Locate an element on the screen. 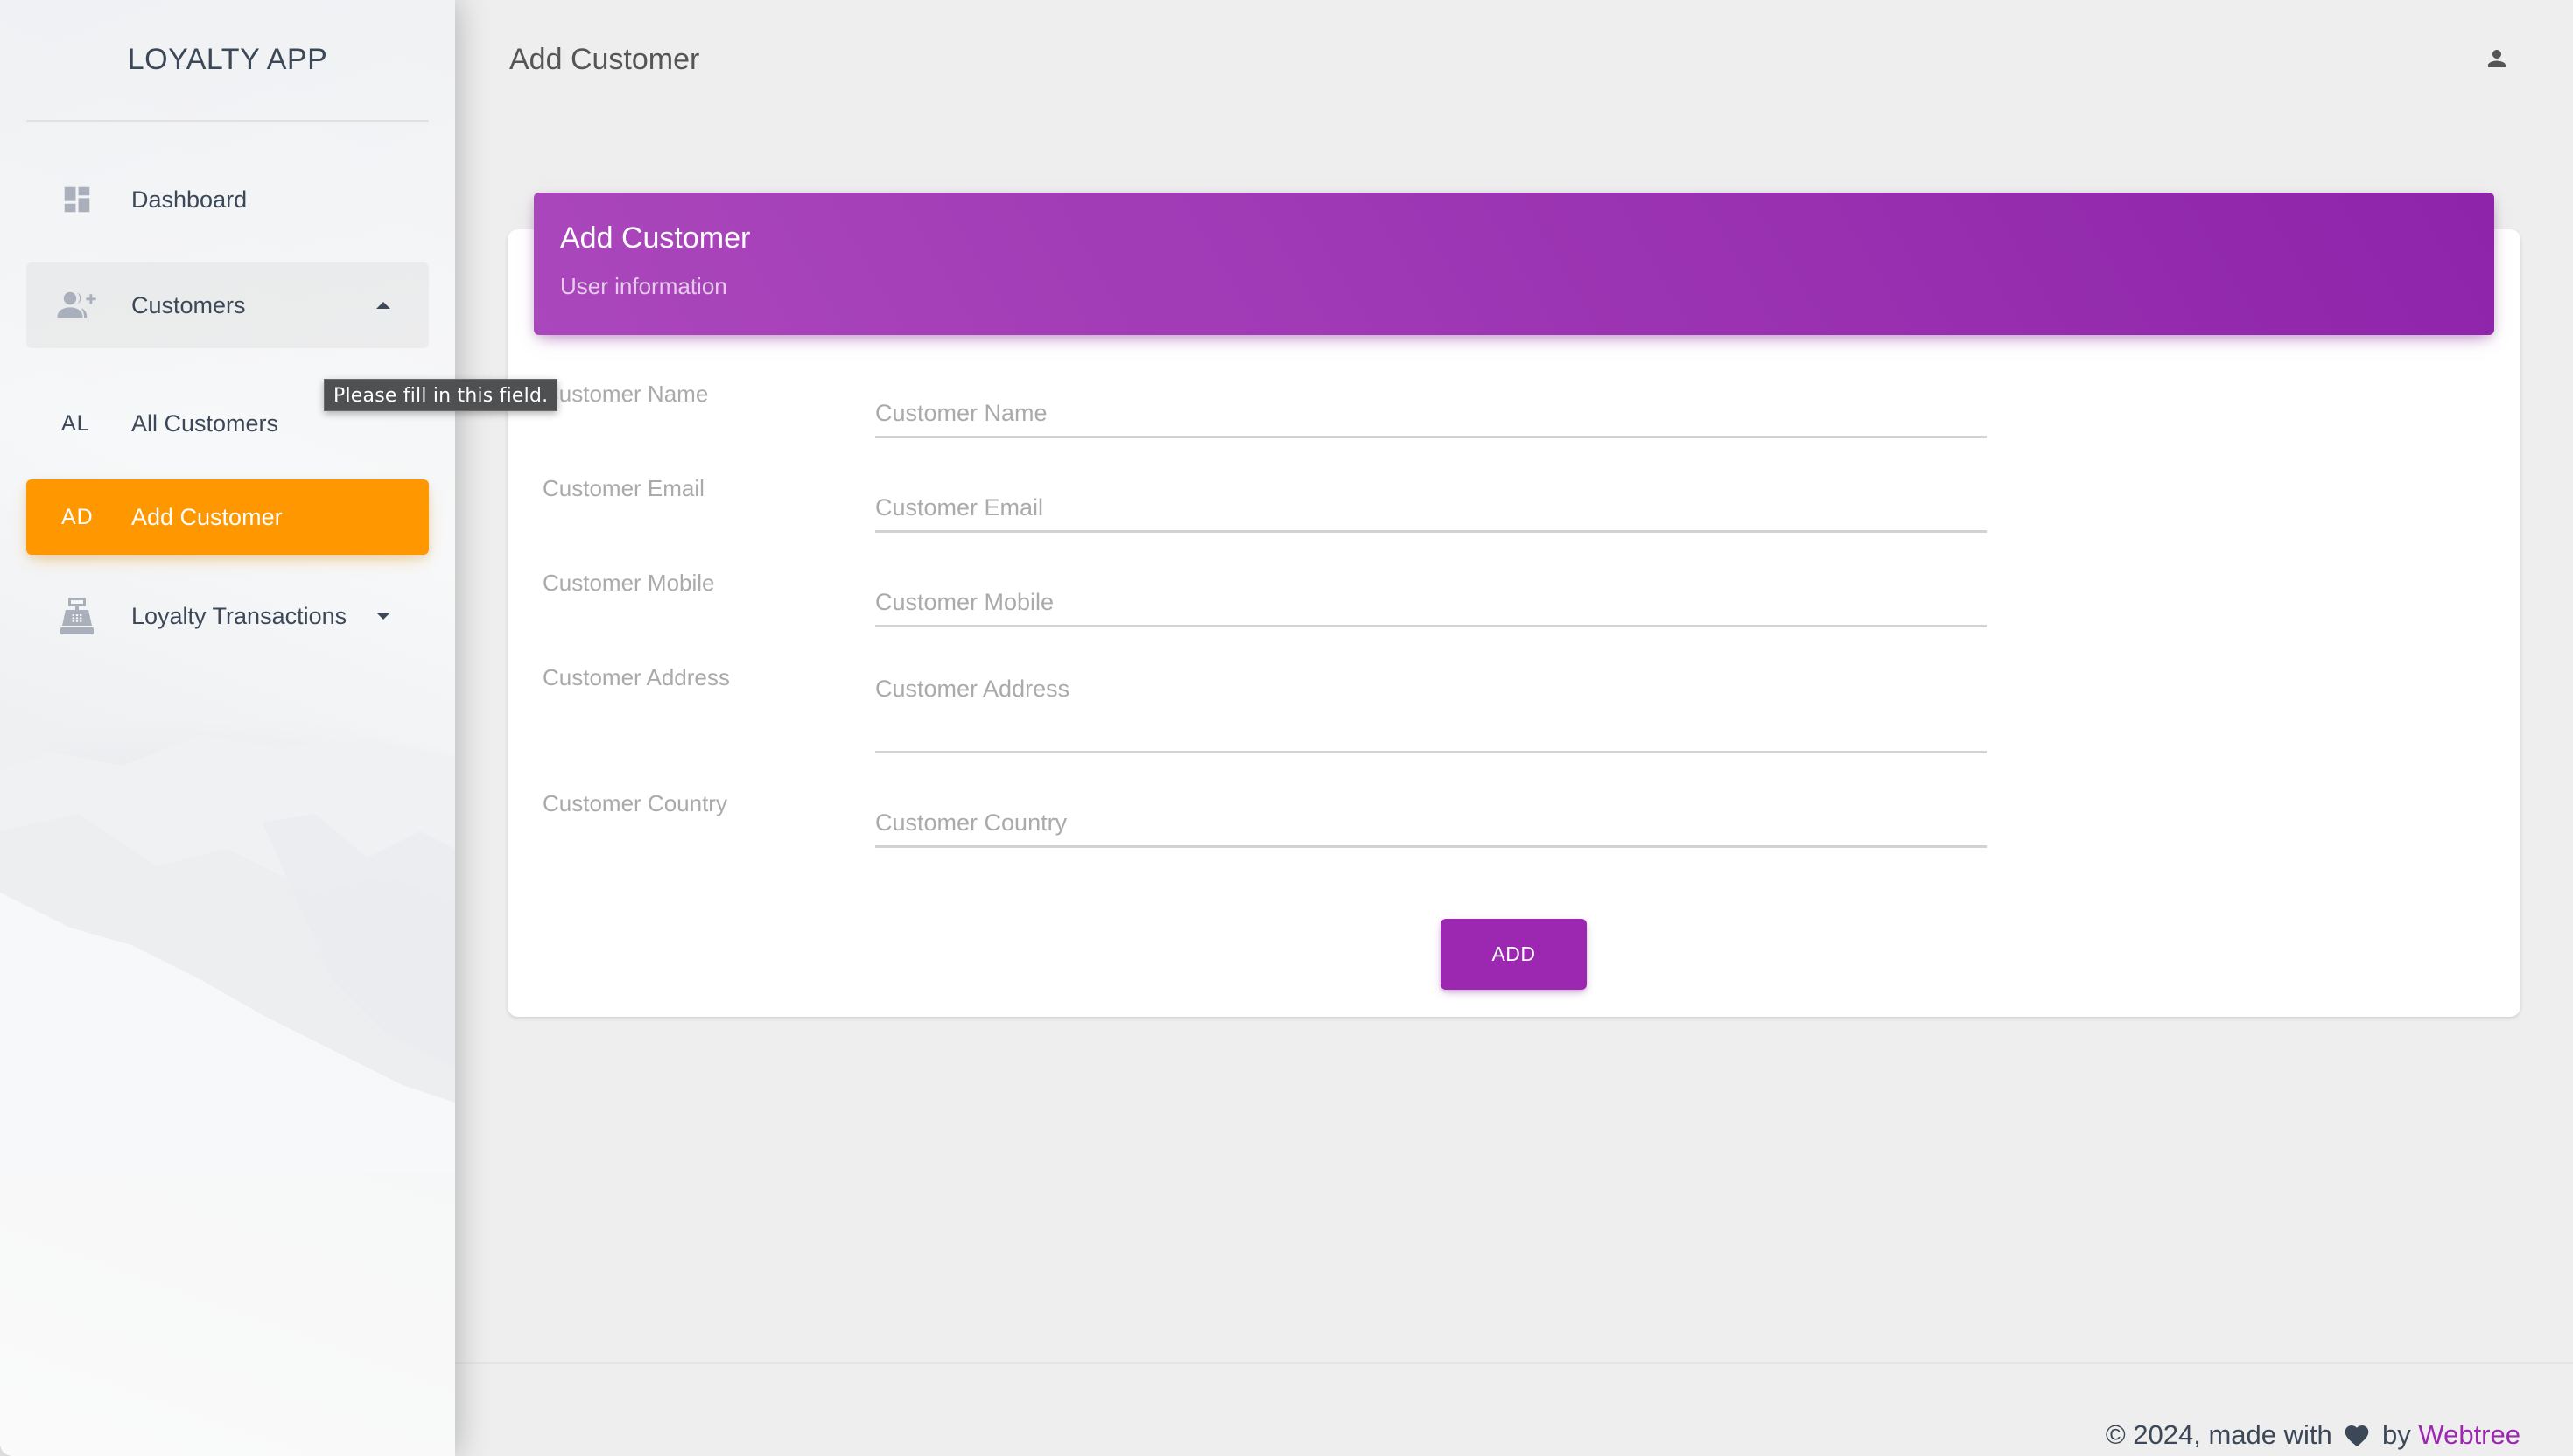  sidebar-item-label: All Customers is located at coordinates (205, 423).